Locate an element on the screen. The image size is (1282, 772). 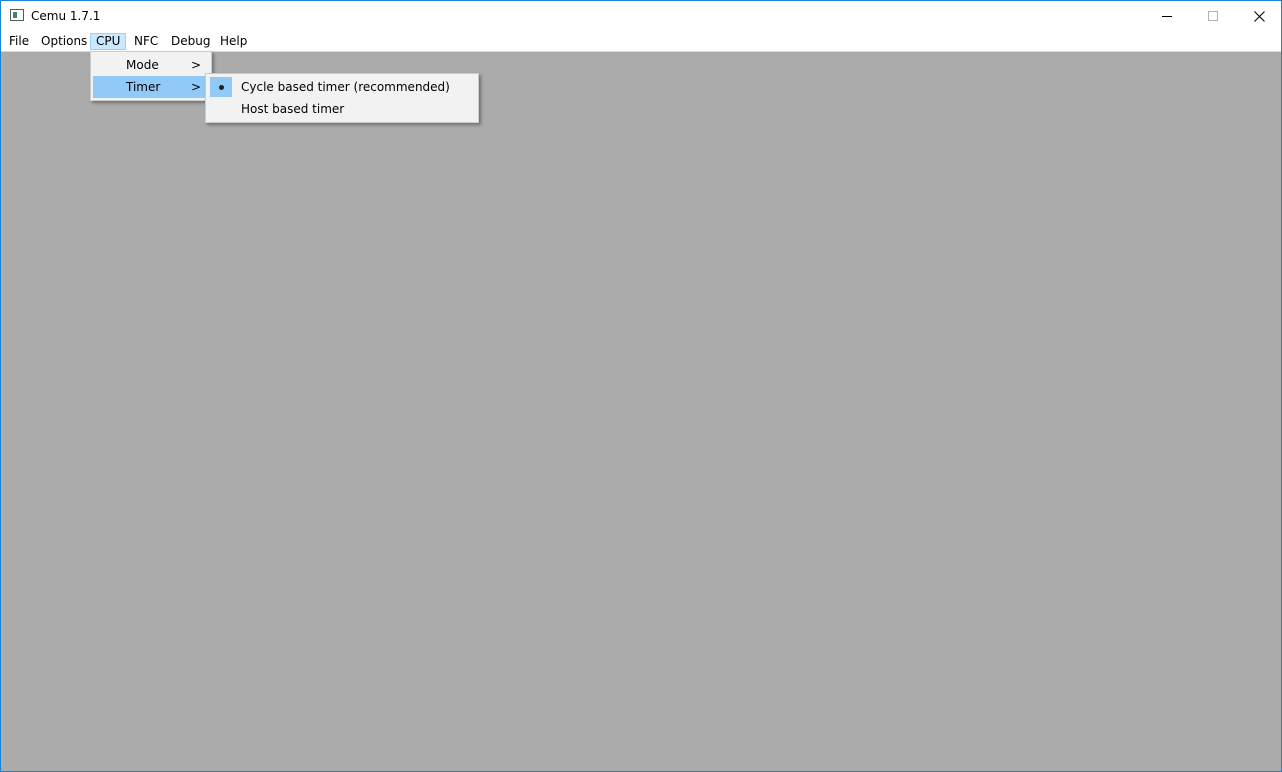
maximize-icon is located at coordinates (1213, 16).